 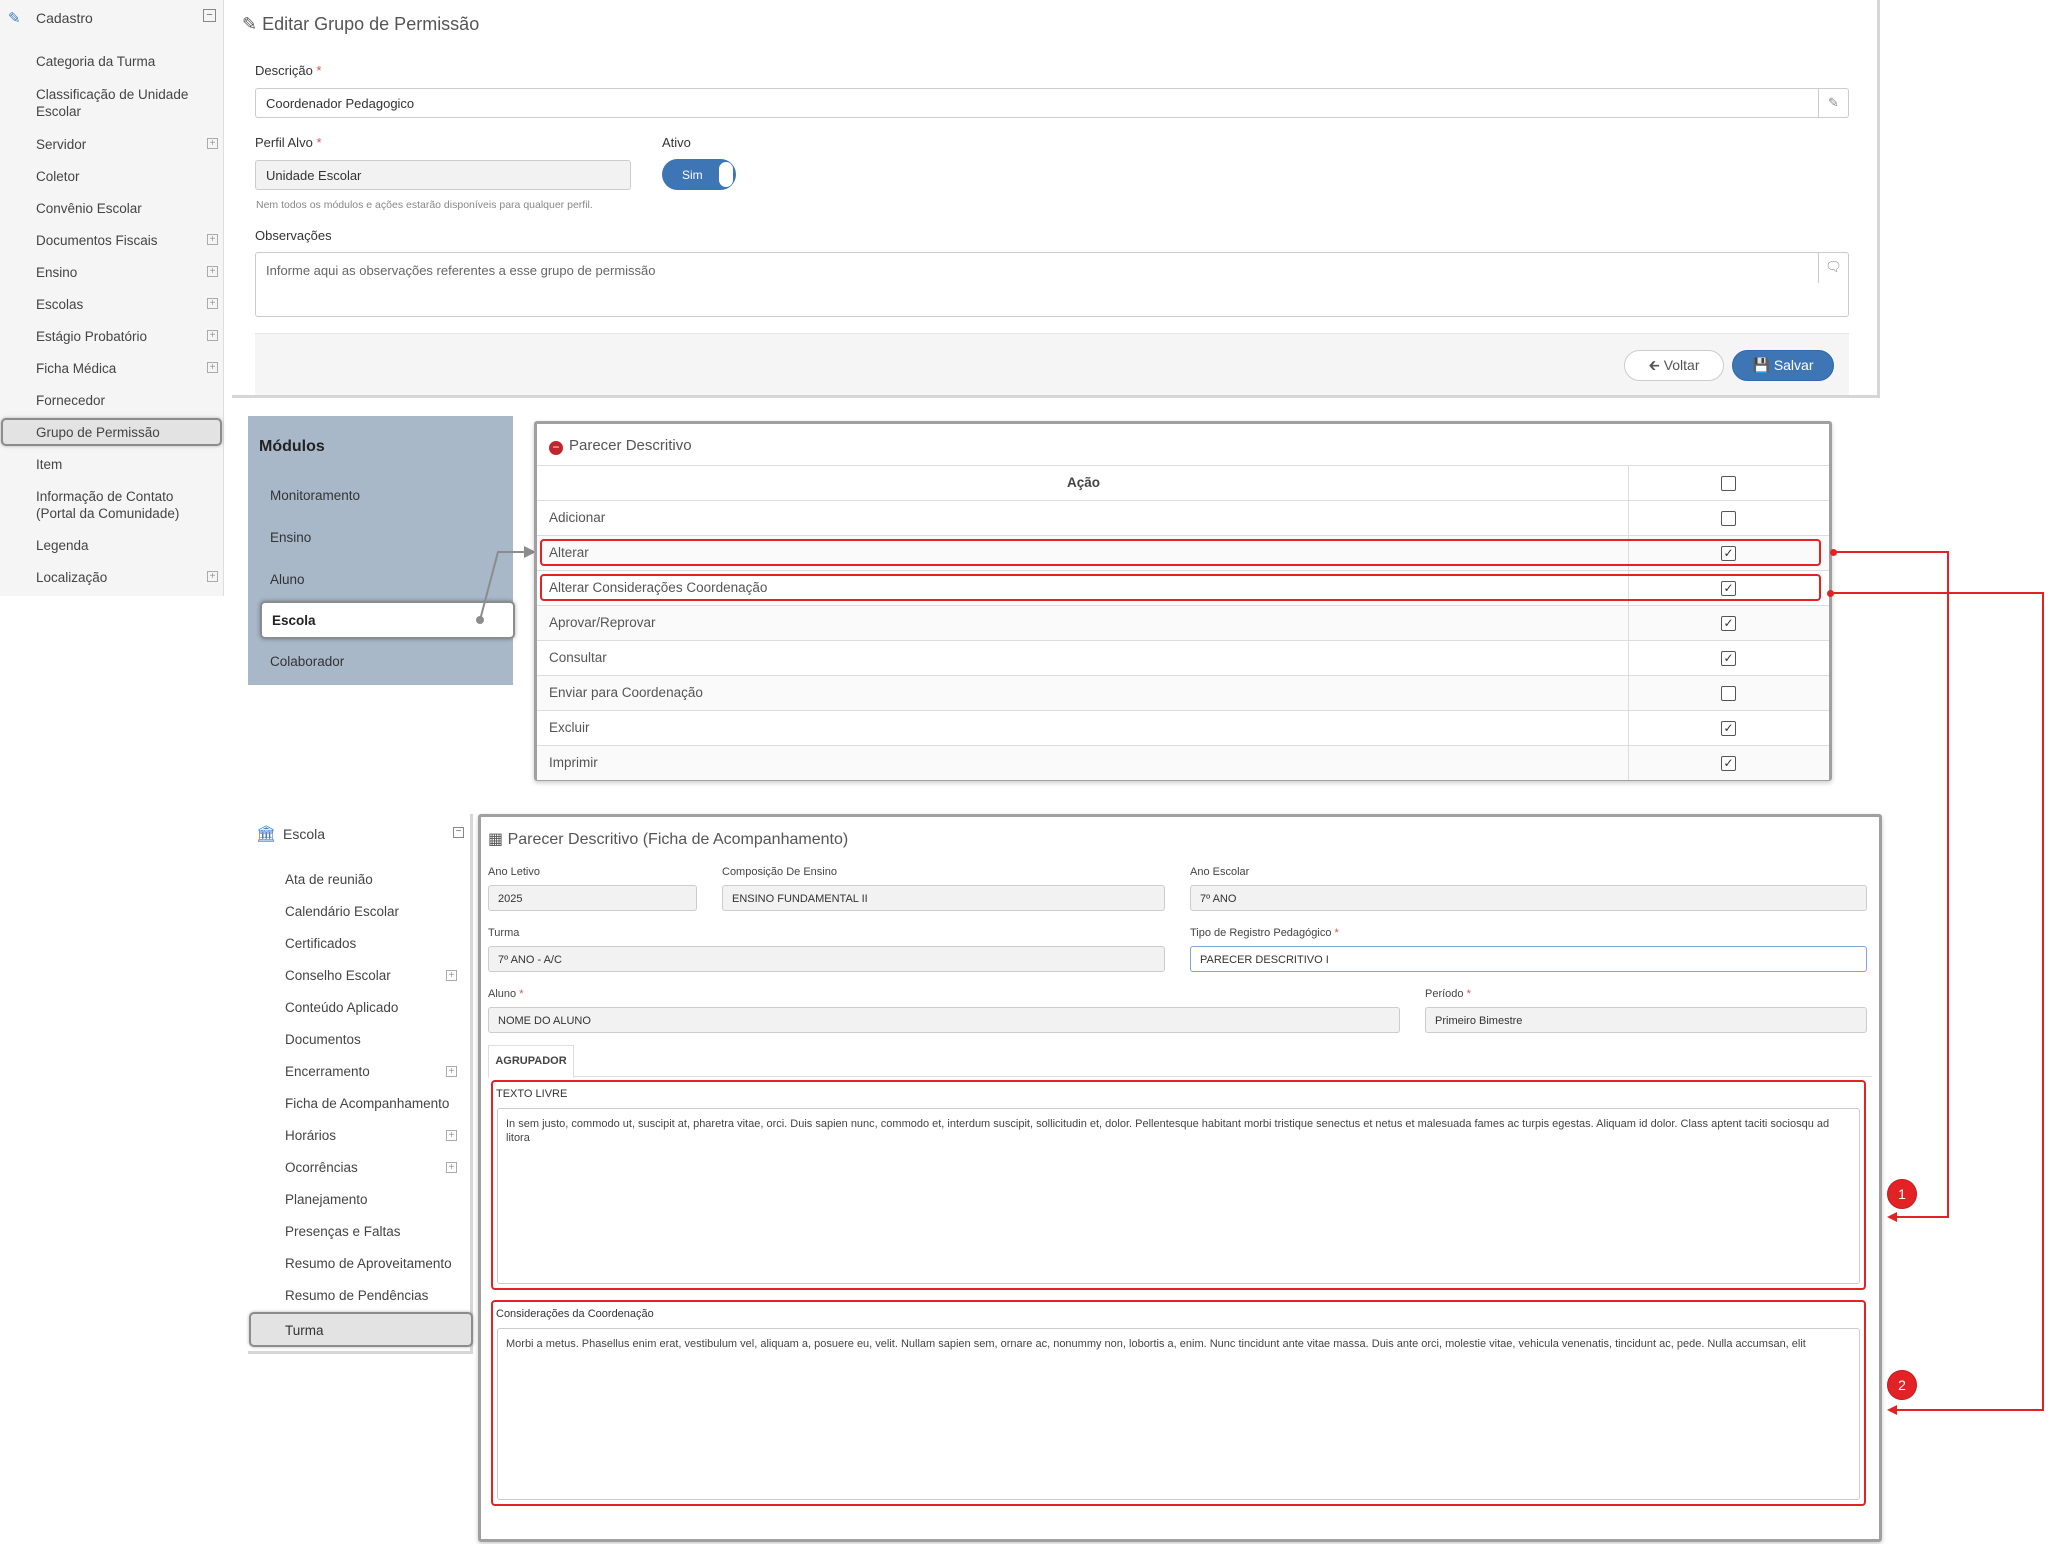 What do you see at coordinates (111, 19) in the screenshot?
I see `sidebar-cadastro-header: ✎ Cadastro −` at bounding box center [111, 19].